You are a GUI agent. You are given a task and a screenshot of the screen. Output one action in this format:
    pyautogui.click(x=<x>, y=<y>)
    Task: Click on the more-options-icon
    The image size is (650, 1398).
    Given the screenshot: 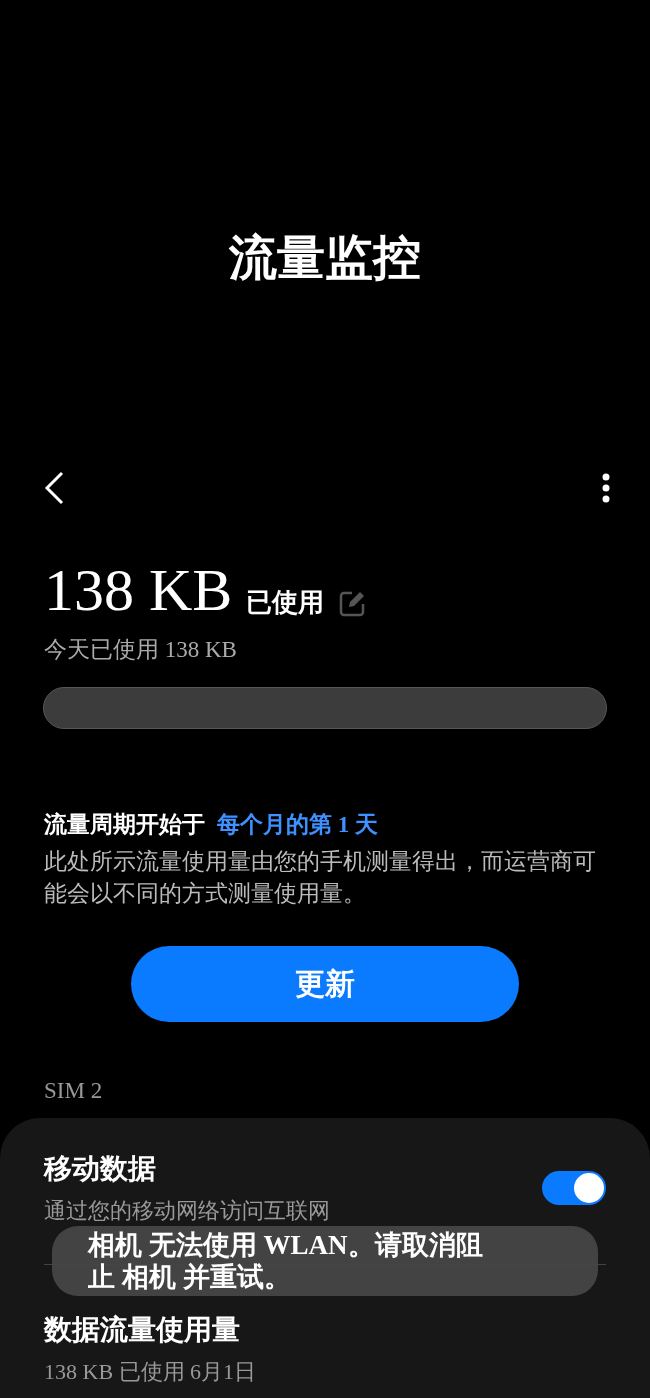 What is the action you would take?
    pyautogui.click(x=606, y=488)
    